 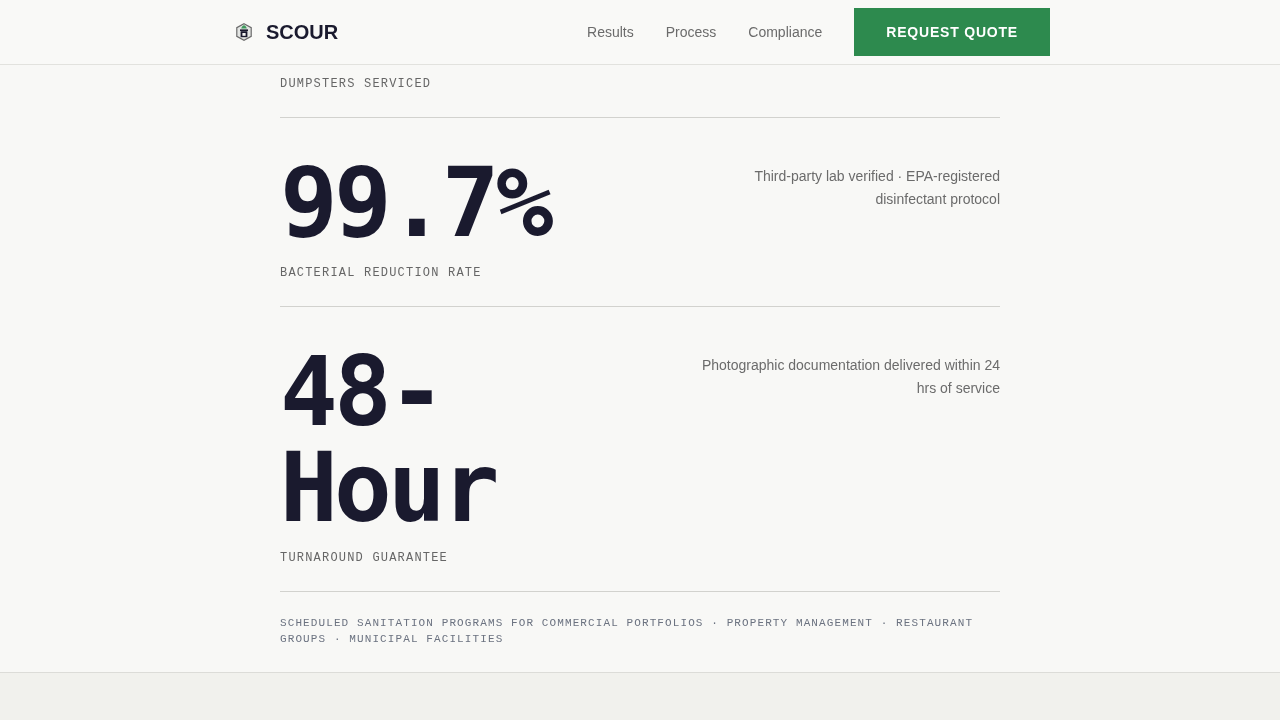 I want to click on stat-note: Third-party lab verified · EPA-registered disinfectant protocol, so click(x=876, y=188).